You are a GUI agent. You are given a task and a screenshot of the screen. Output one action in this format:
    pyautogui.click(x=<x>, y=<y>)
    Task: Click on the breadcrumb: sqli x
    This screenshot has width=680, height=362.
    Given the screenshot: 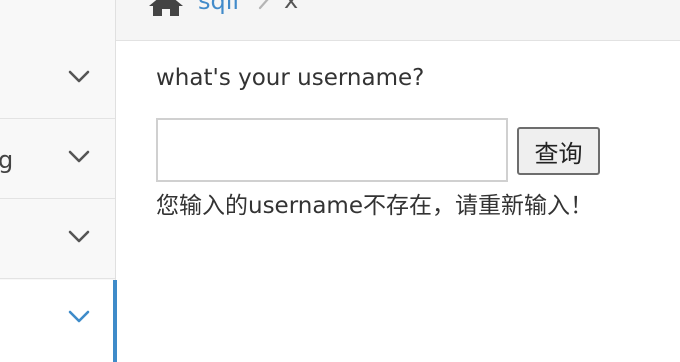 What is the action you would take?
    pyautogui.click(x=398, y=20)
    